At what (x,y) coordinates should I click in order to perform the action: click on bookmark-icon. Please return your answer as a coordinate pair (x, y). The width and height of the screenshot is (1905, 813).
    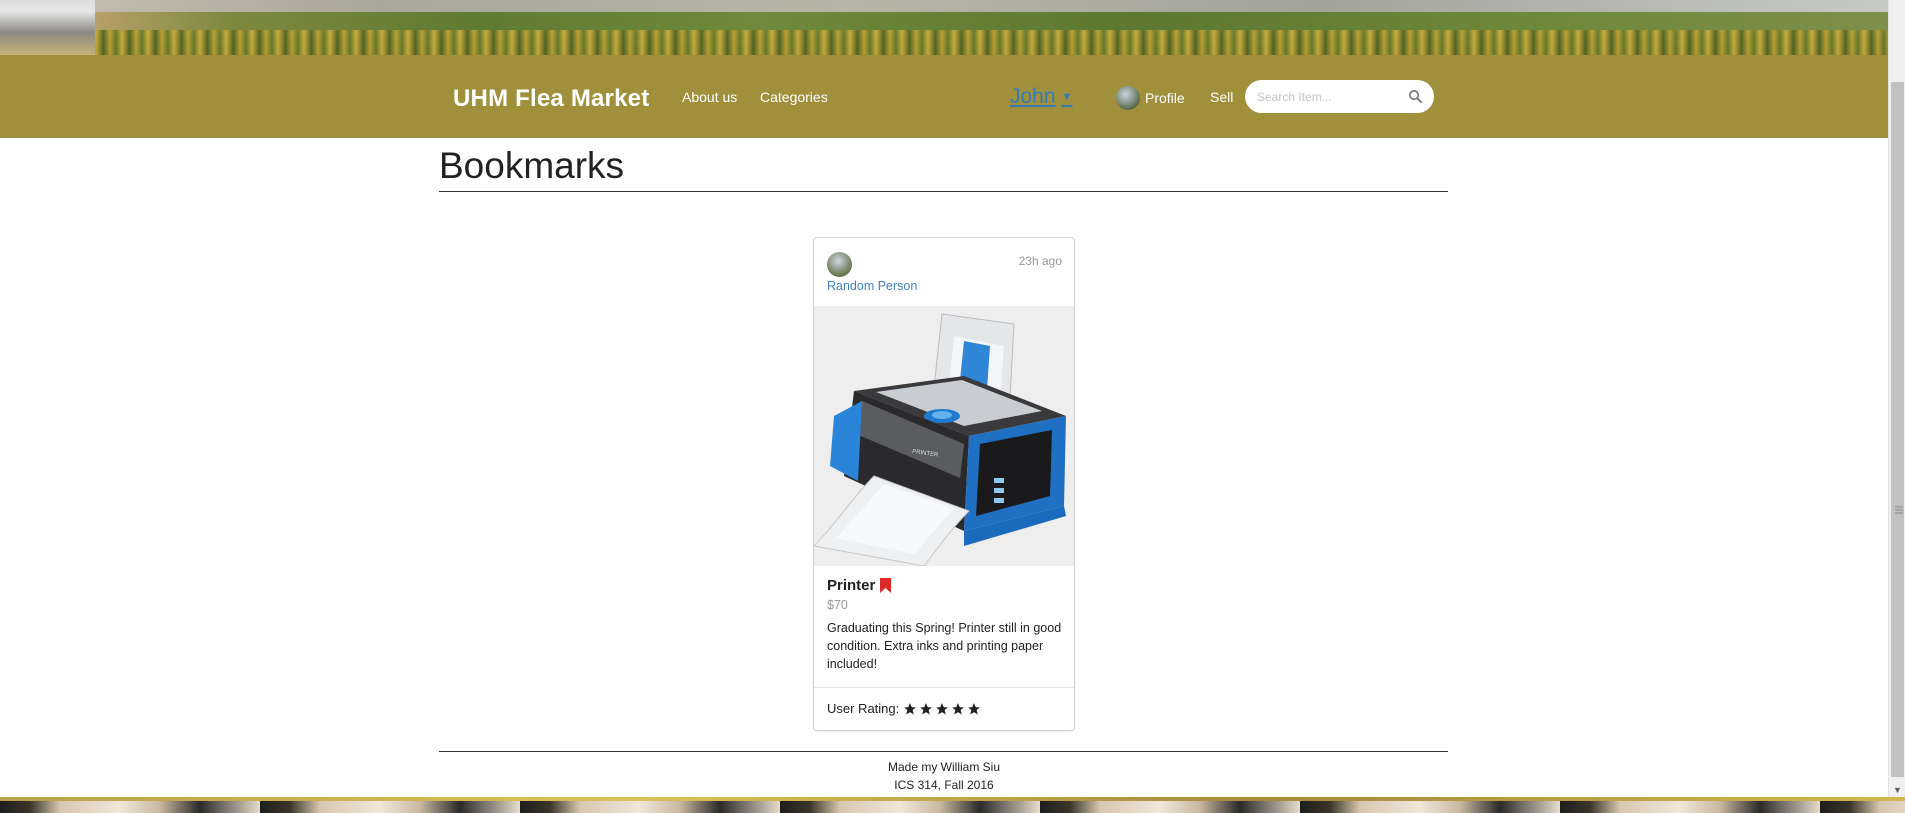
    Looking at the image, I should click on (886, 585).